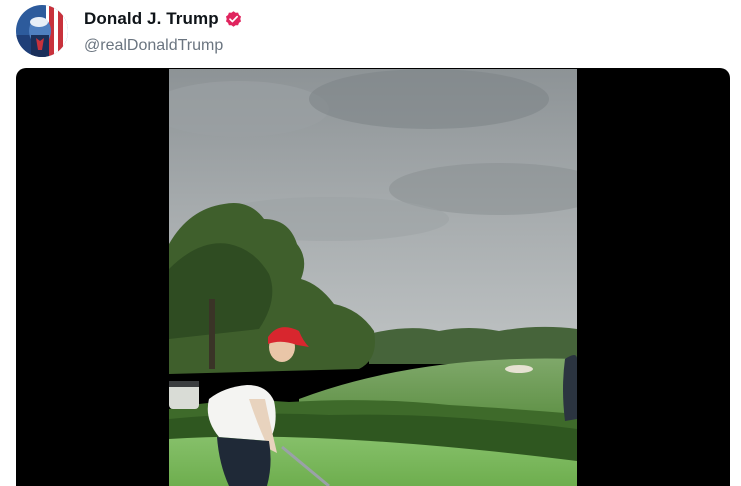 The height and width of the screenshot is (486, 741). I want to click on avatar, so click(42, 31).